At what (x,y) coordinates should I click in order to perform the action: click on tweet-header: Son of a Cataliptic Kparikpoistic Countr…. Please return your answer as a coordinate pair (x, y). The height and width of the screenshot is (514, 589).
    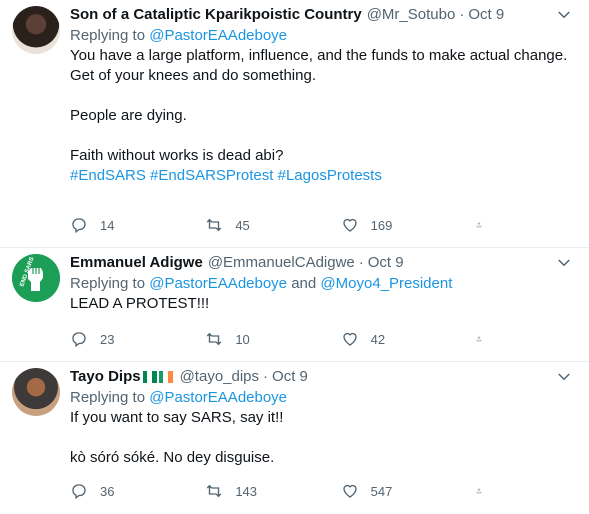
    Looking at the image, I should click on (322, 15).